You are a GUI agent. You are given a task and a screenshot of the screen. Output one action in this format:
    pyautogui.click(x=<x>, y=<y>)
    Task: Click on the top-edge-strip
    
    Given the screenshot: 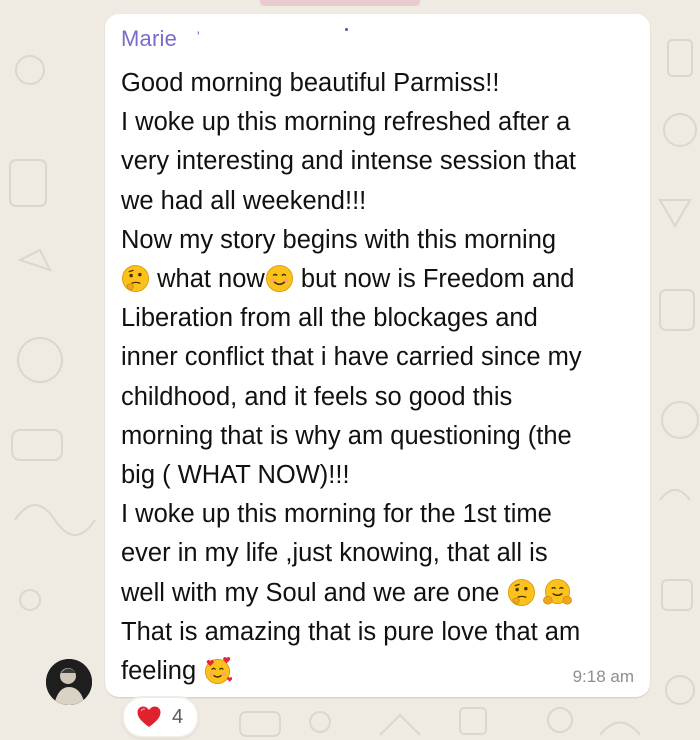 What is the action you would take?
    pyautogui.click(x=340, y=3)
    